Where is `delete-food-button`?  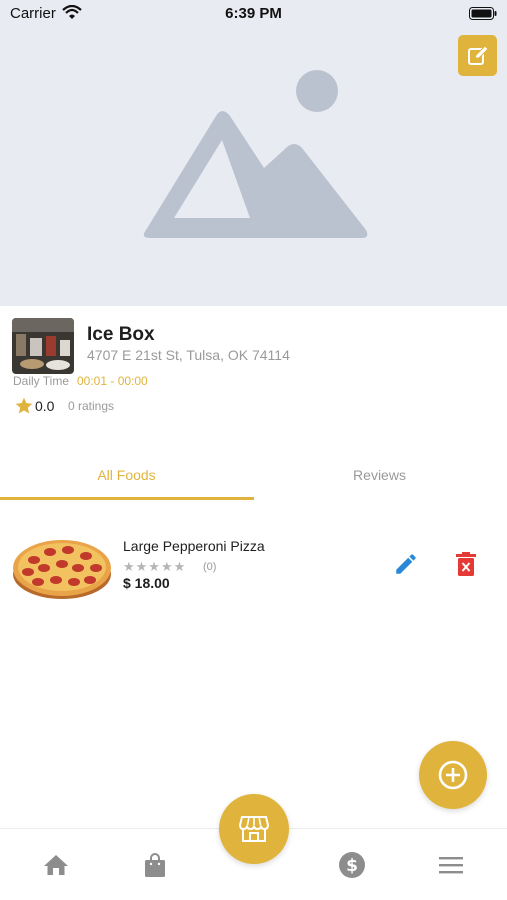
delete-food-button is located at coordinates (466, 564).